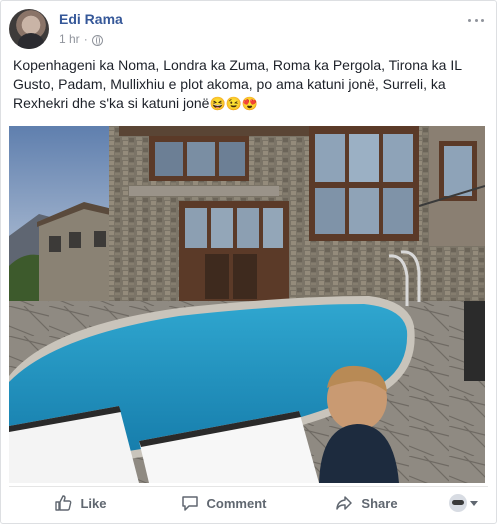  I want to click on author-name: Edi Rama, so click(91, 19).